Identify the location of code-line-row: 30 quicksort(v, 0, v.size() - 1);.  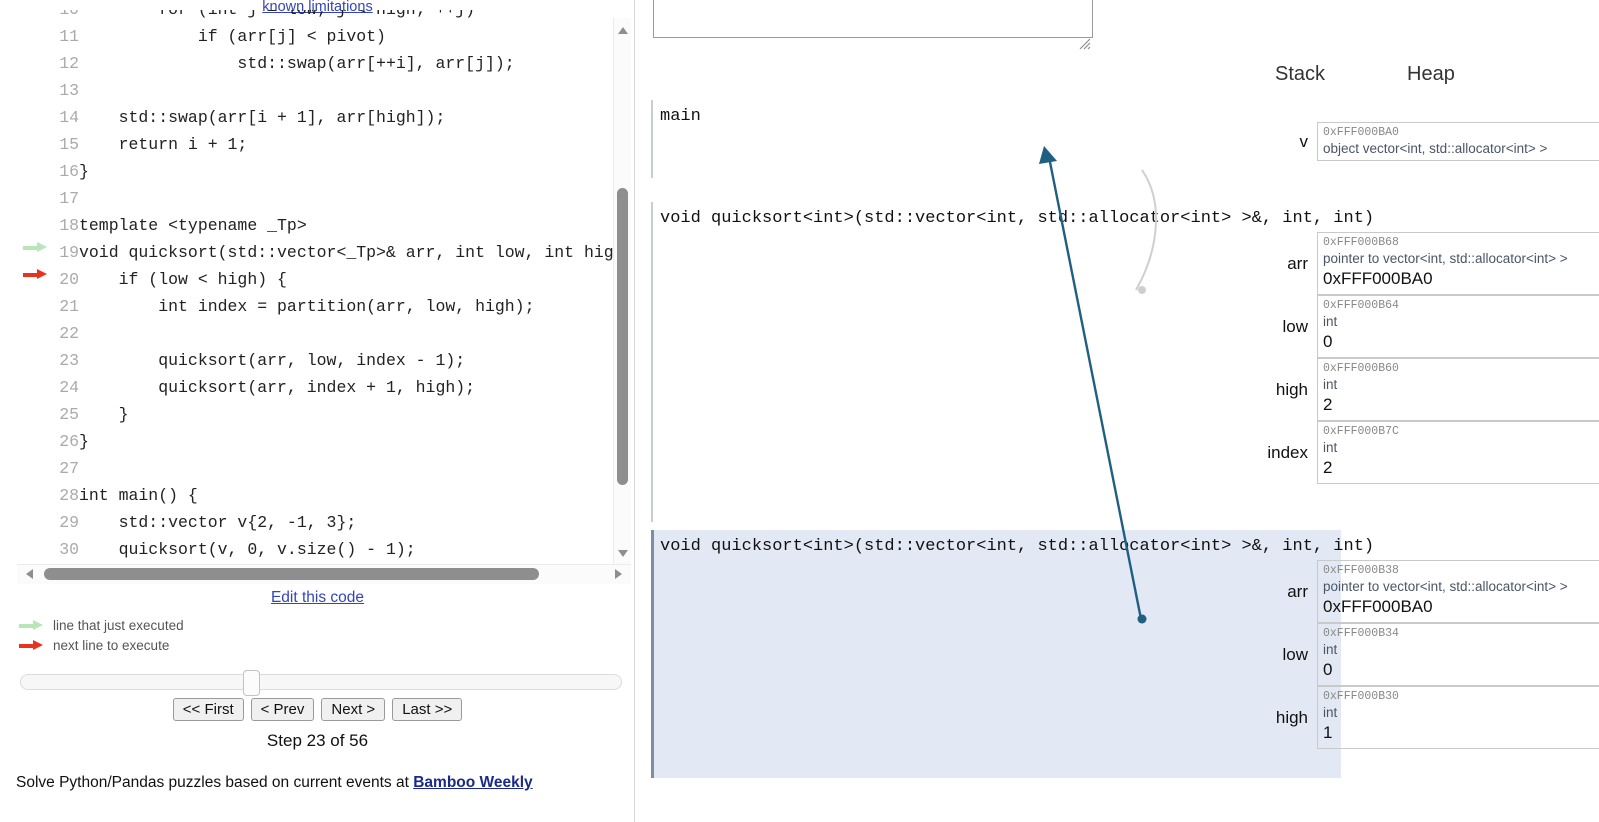
(321, 549).